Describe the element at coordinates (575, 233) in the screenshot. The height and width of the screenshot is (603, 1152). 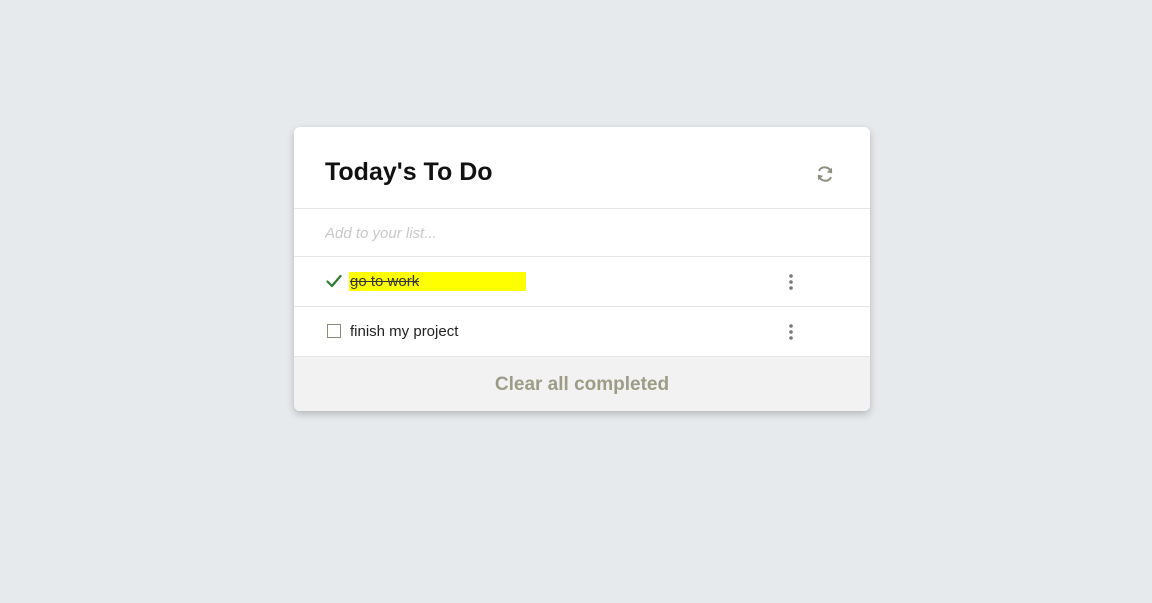
I see `add-item-input` at that location.